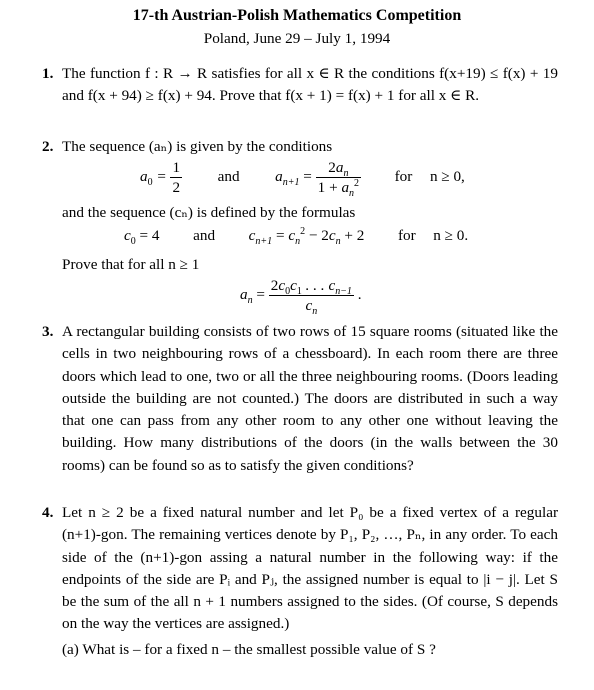  Describe the element at coordinates (176, 177) in the screenshot. I see `fraction-one-half: 12` at that location.